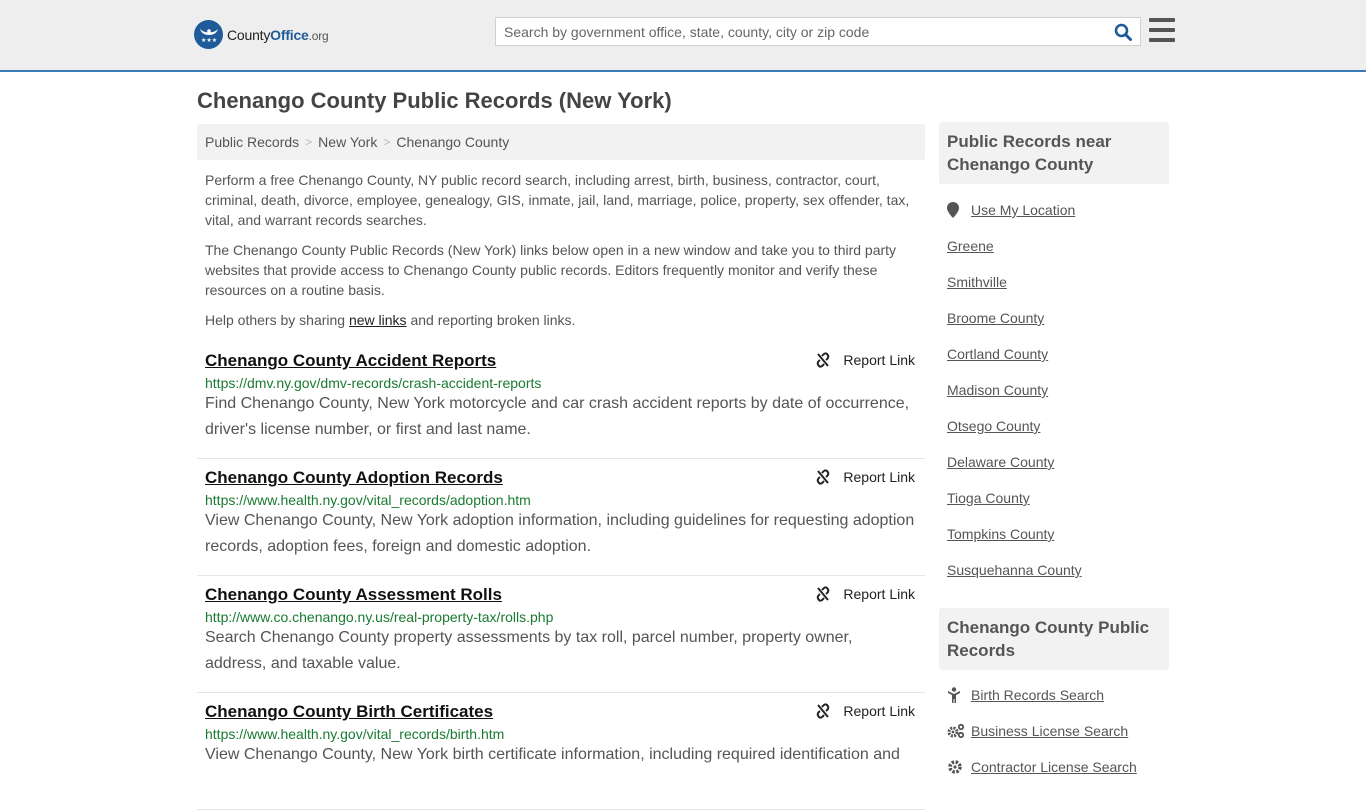  I want to click on nearby-link-madison-county: Madison County, so click(997, 390).